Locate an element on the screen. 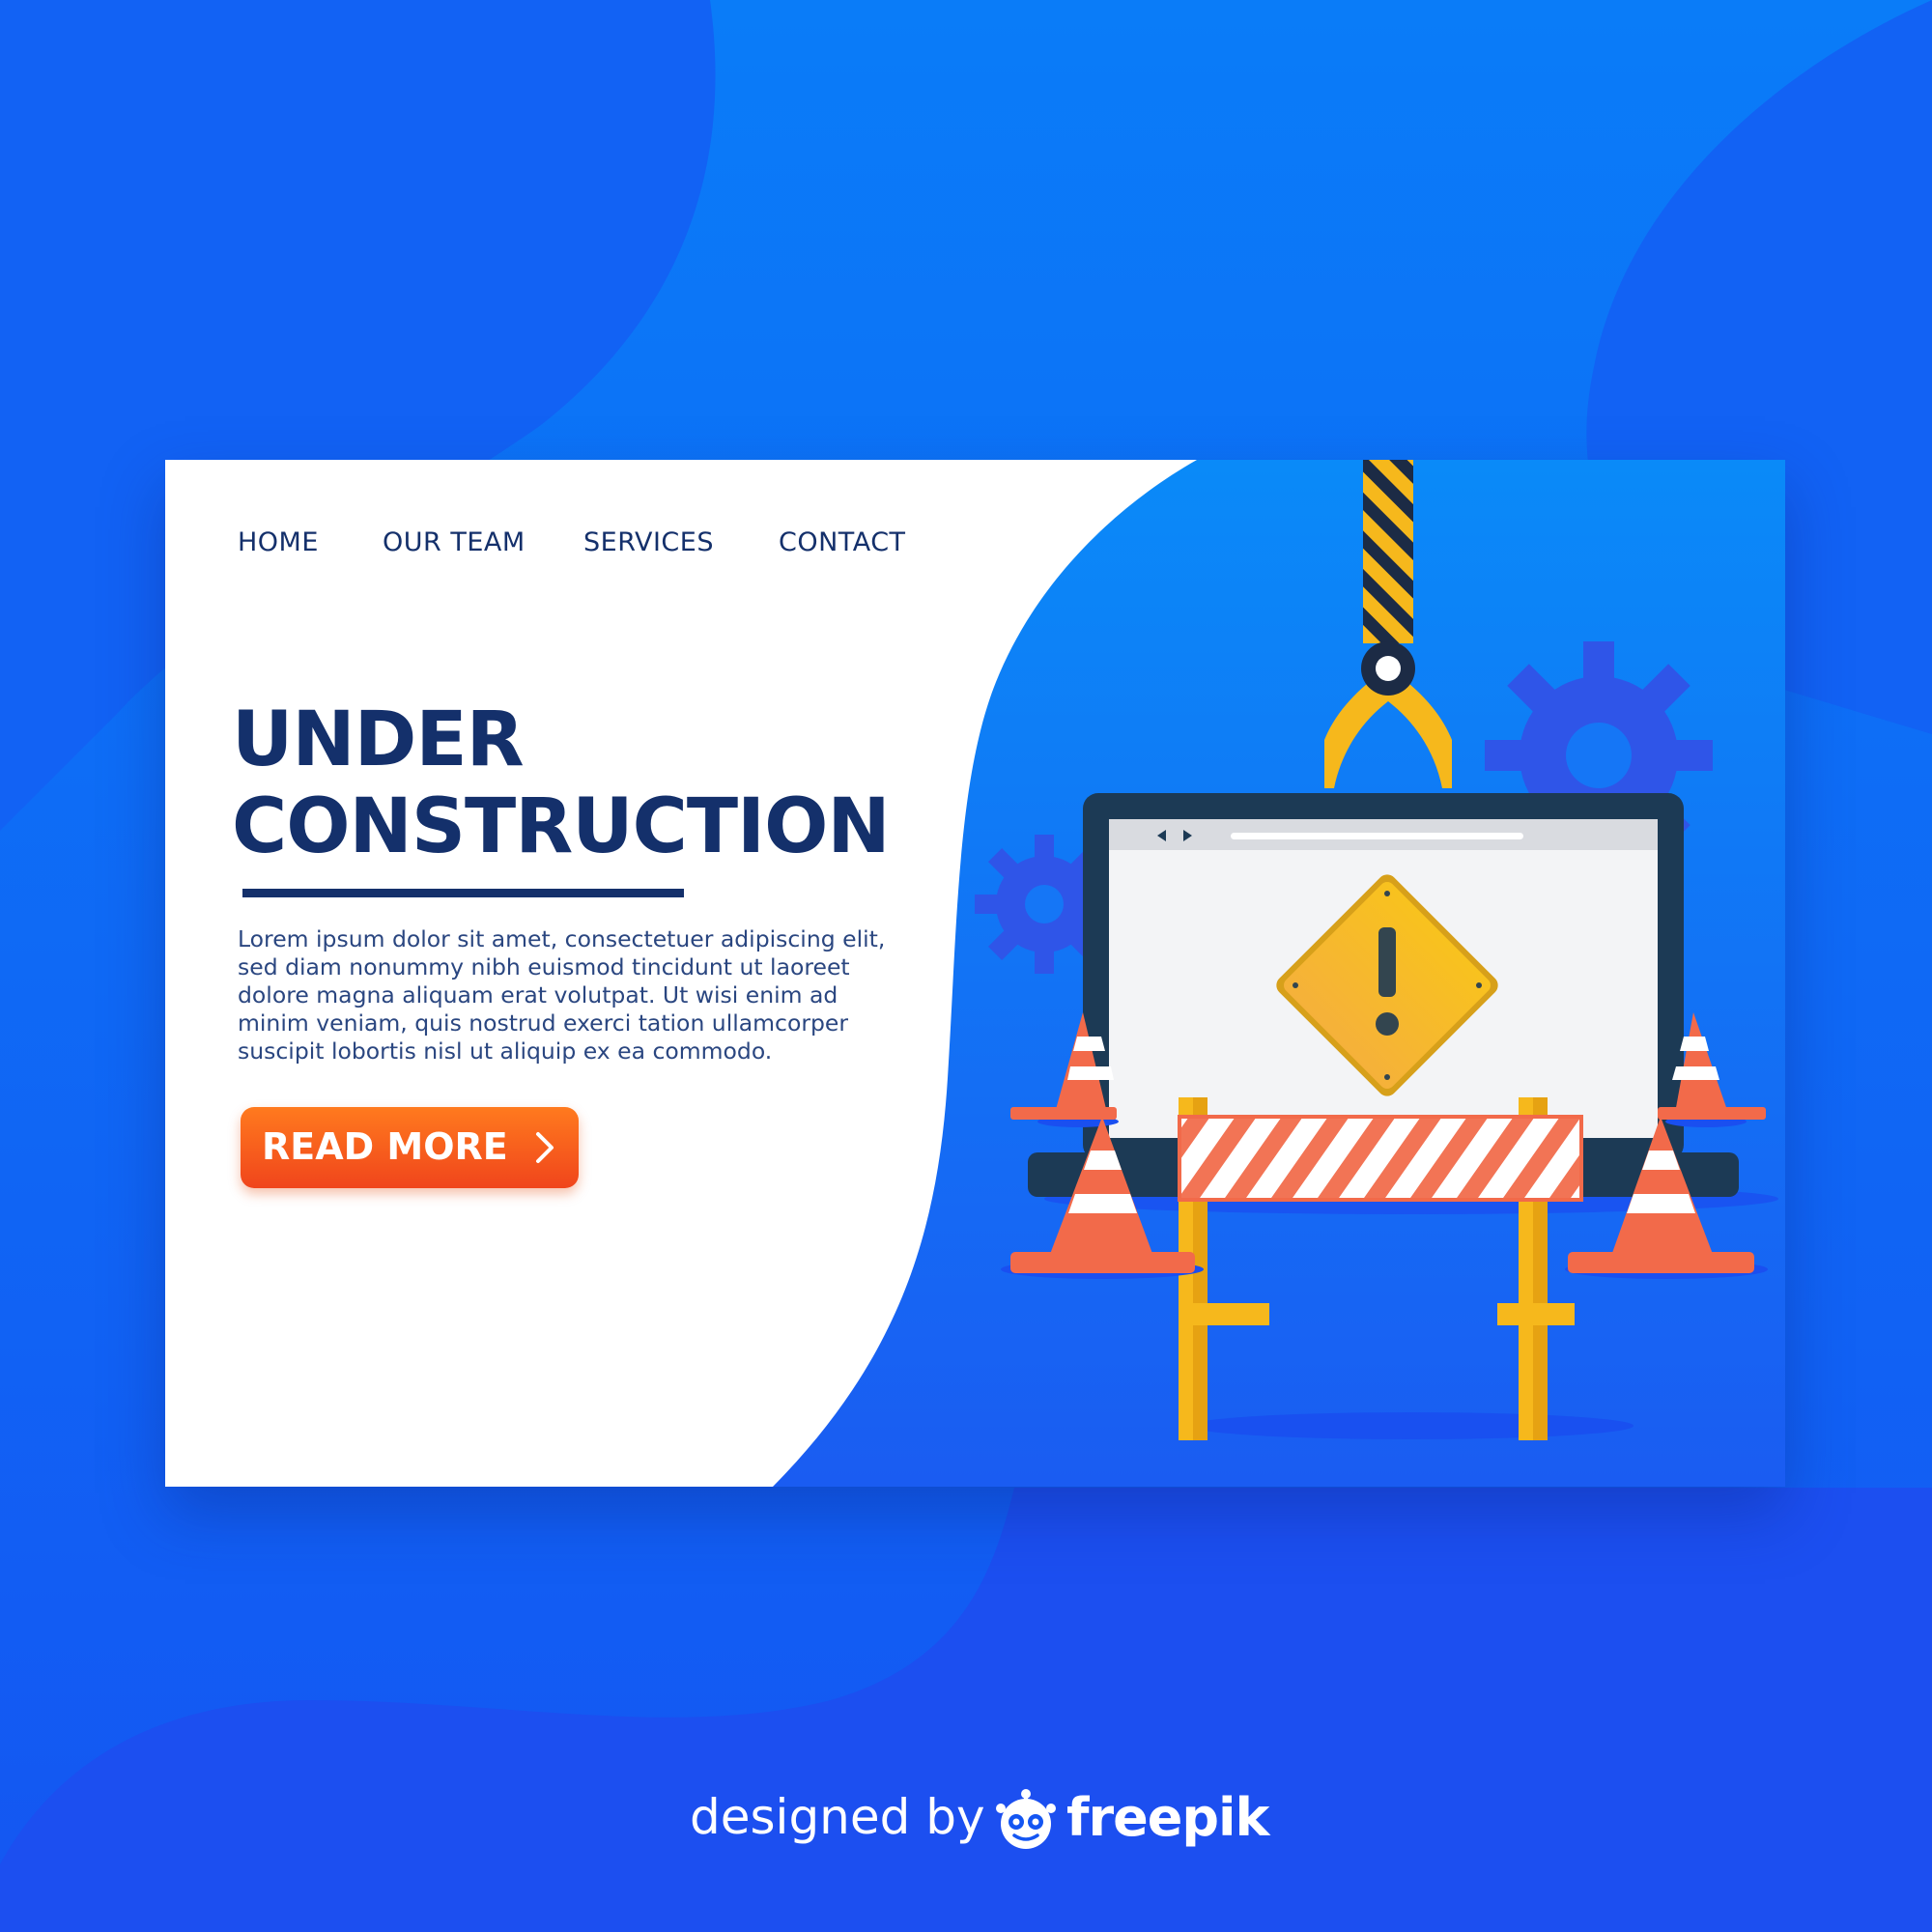 The height and width of the screenshot is (1932, 1932). nav-services: SERVICES is located at coordinates (648, 542).